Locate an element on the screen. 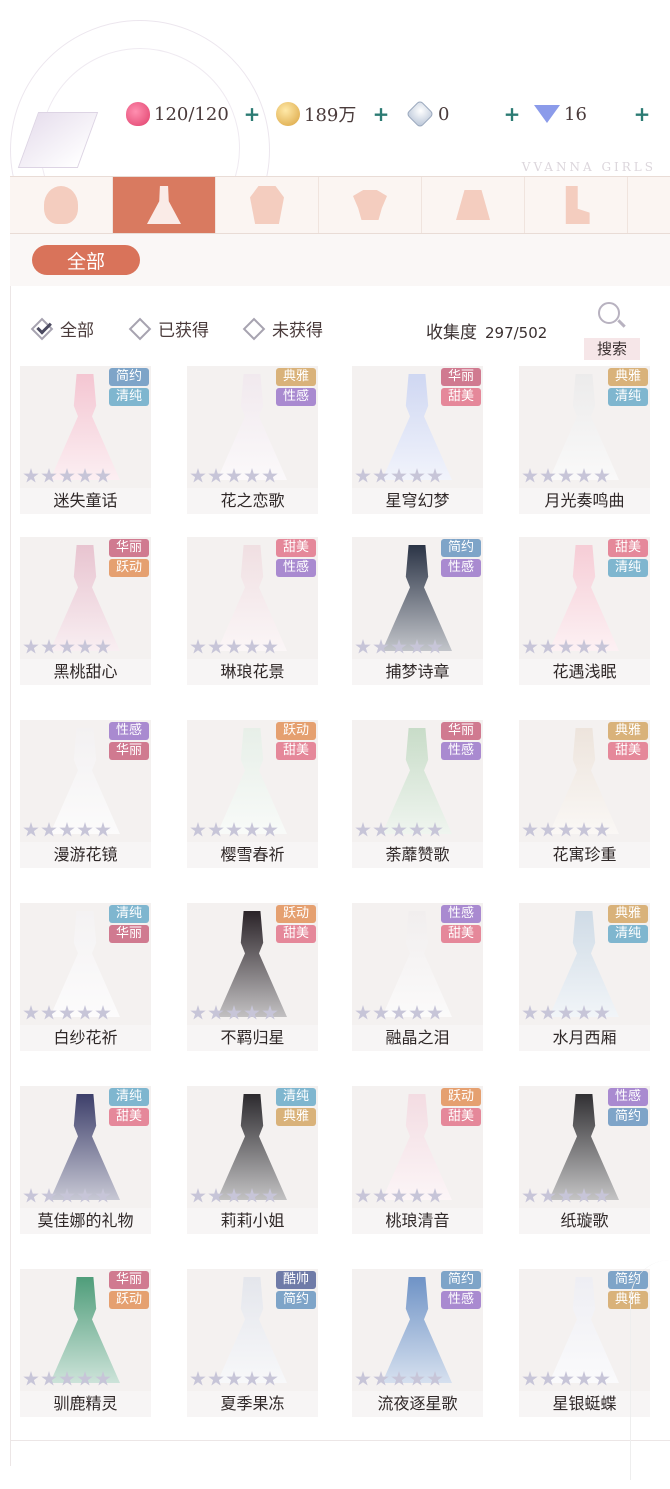 The image size is (670, 1489). skirt-icon is located at coordinates (473, 205).